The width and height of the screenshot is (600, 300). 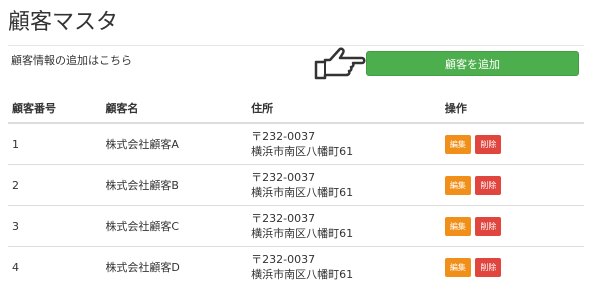 What do you see at coordinates (63, 22) in the screenshot?
I see `page-title: 顧客マスタ` at bounding box center [63, 22].